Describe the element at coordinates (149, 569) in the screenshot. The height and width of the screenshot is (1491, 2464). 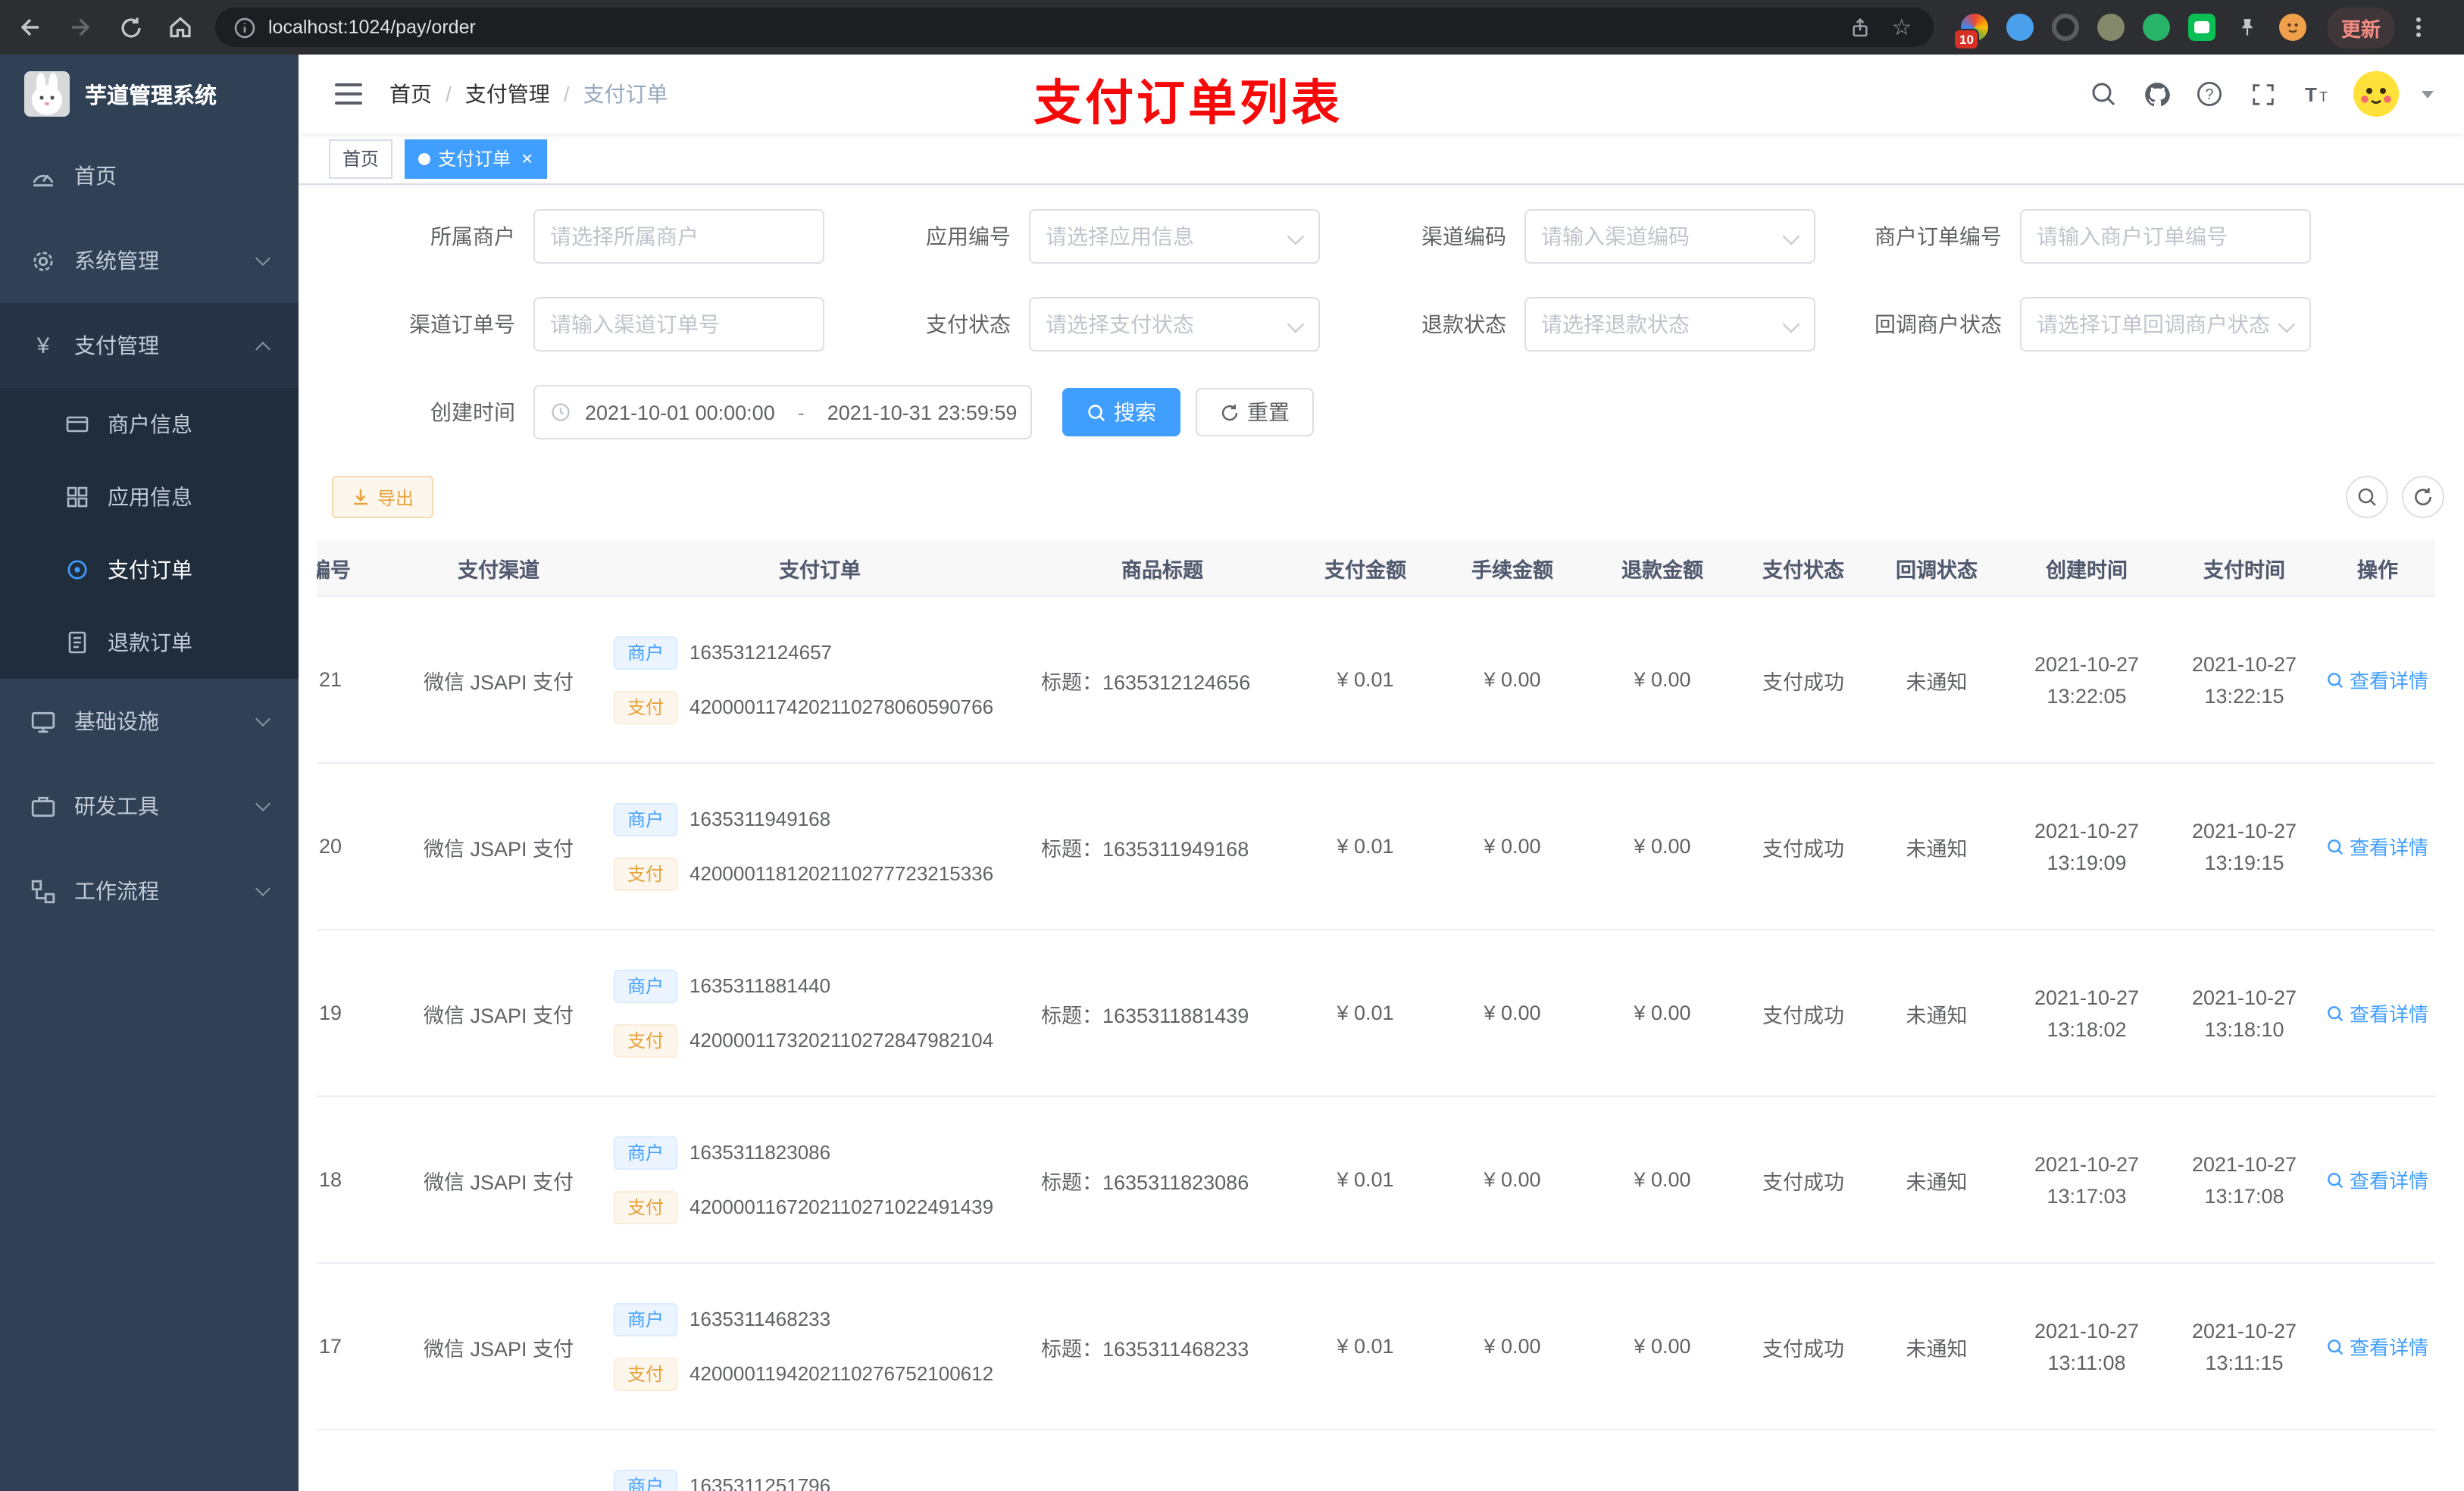
I see `sidebar-item-pay-order: 支付订单` at that location.